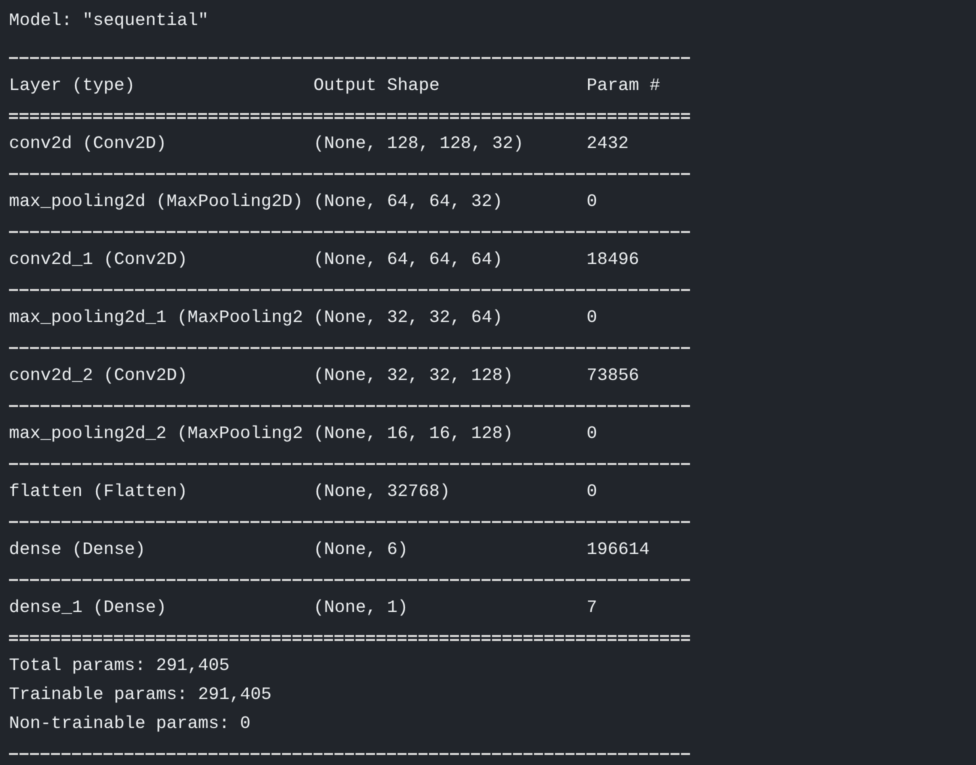  What do you see at coordinates (409, 260) in the screenshot?
I see `output-dims-text: (None, 64, 64, 64)` at bounding box center [409, 260].